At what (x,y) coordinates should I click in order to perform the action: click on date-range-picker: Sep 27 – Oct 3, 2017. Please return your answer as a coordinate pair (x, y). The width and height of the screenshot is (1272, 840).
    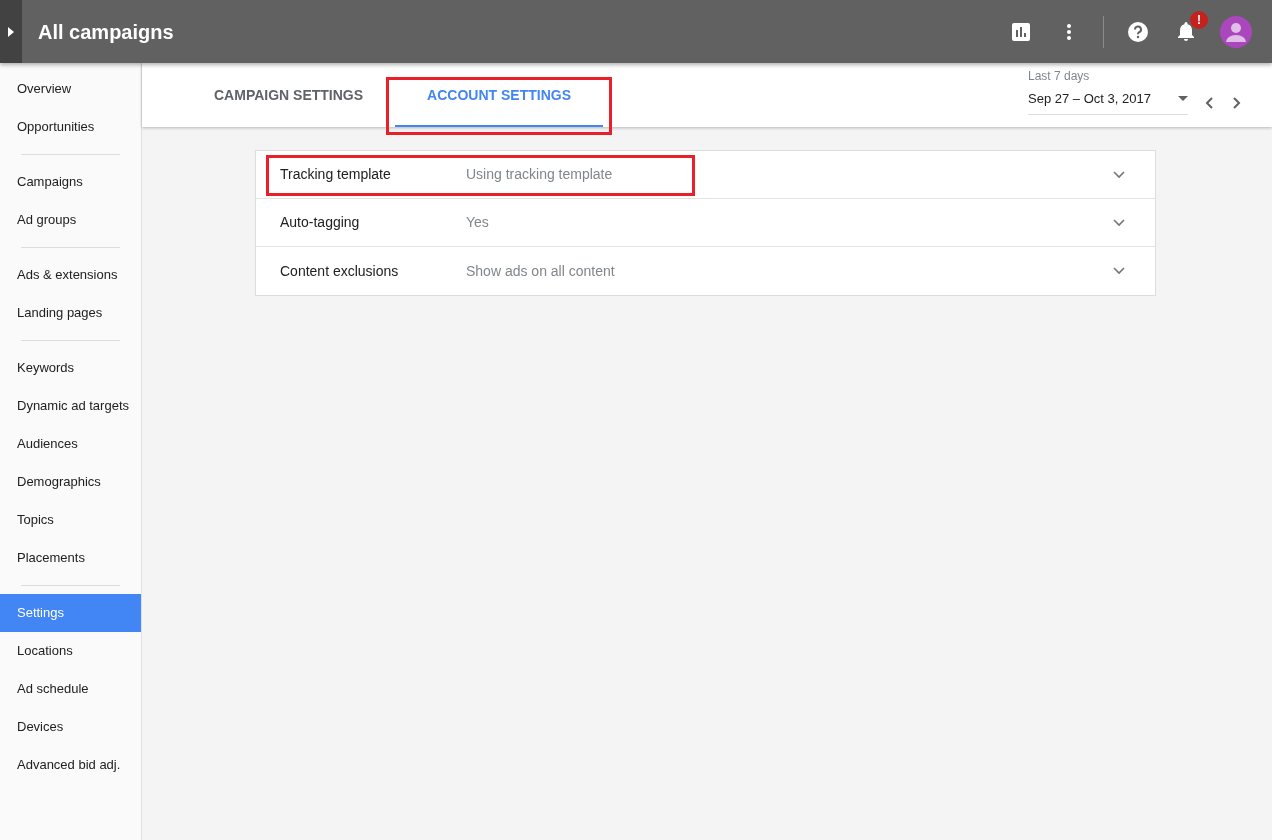
    Looking at the image, I should click on (1108, 99).